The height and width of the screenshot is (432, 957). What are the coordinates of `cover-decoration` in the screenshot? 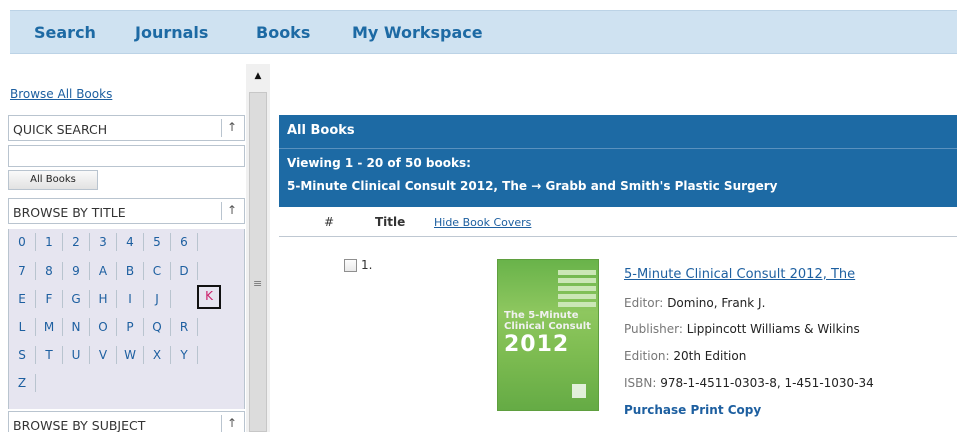 It's located at (577, 290).